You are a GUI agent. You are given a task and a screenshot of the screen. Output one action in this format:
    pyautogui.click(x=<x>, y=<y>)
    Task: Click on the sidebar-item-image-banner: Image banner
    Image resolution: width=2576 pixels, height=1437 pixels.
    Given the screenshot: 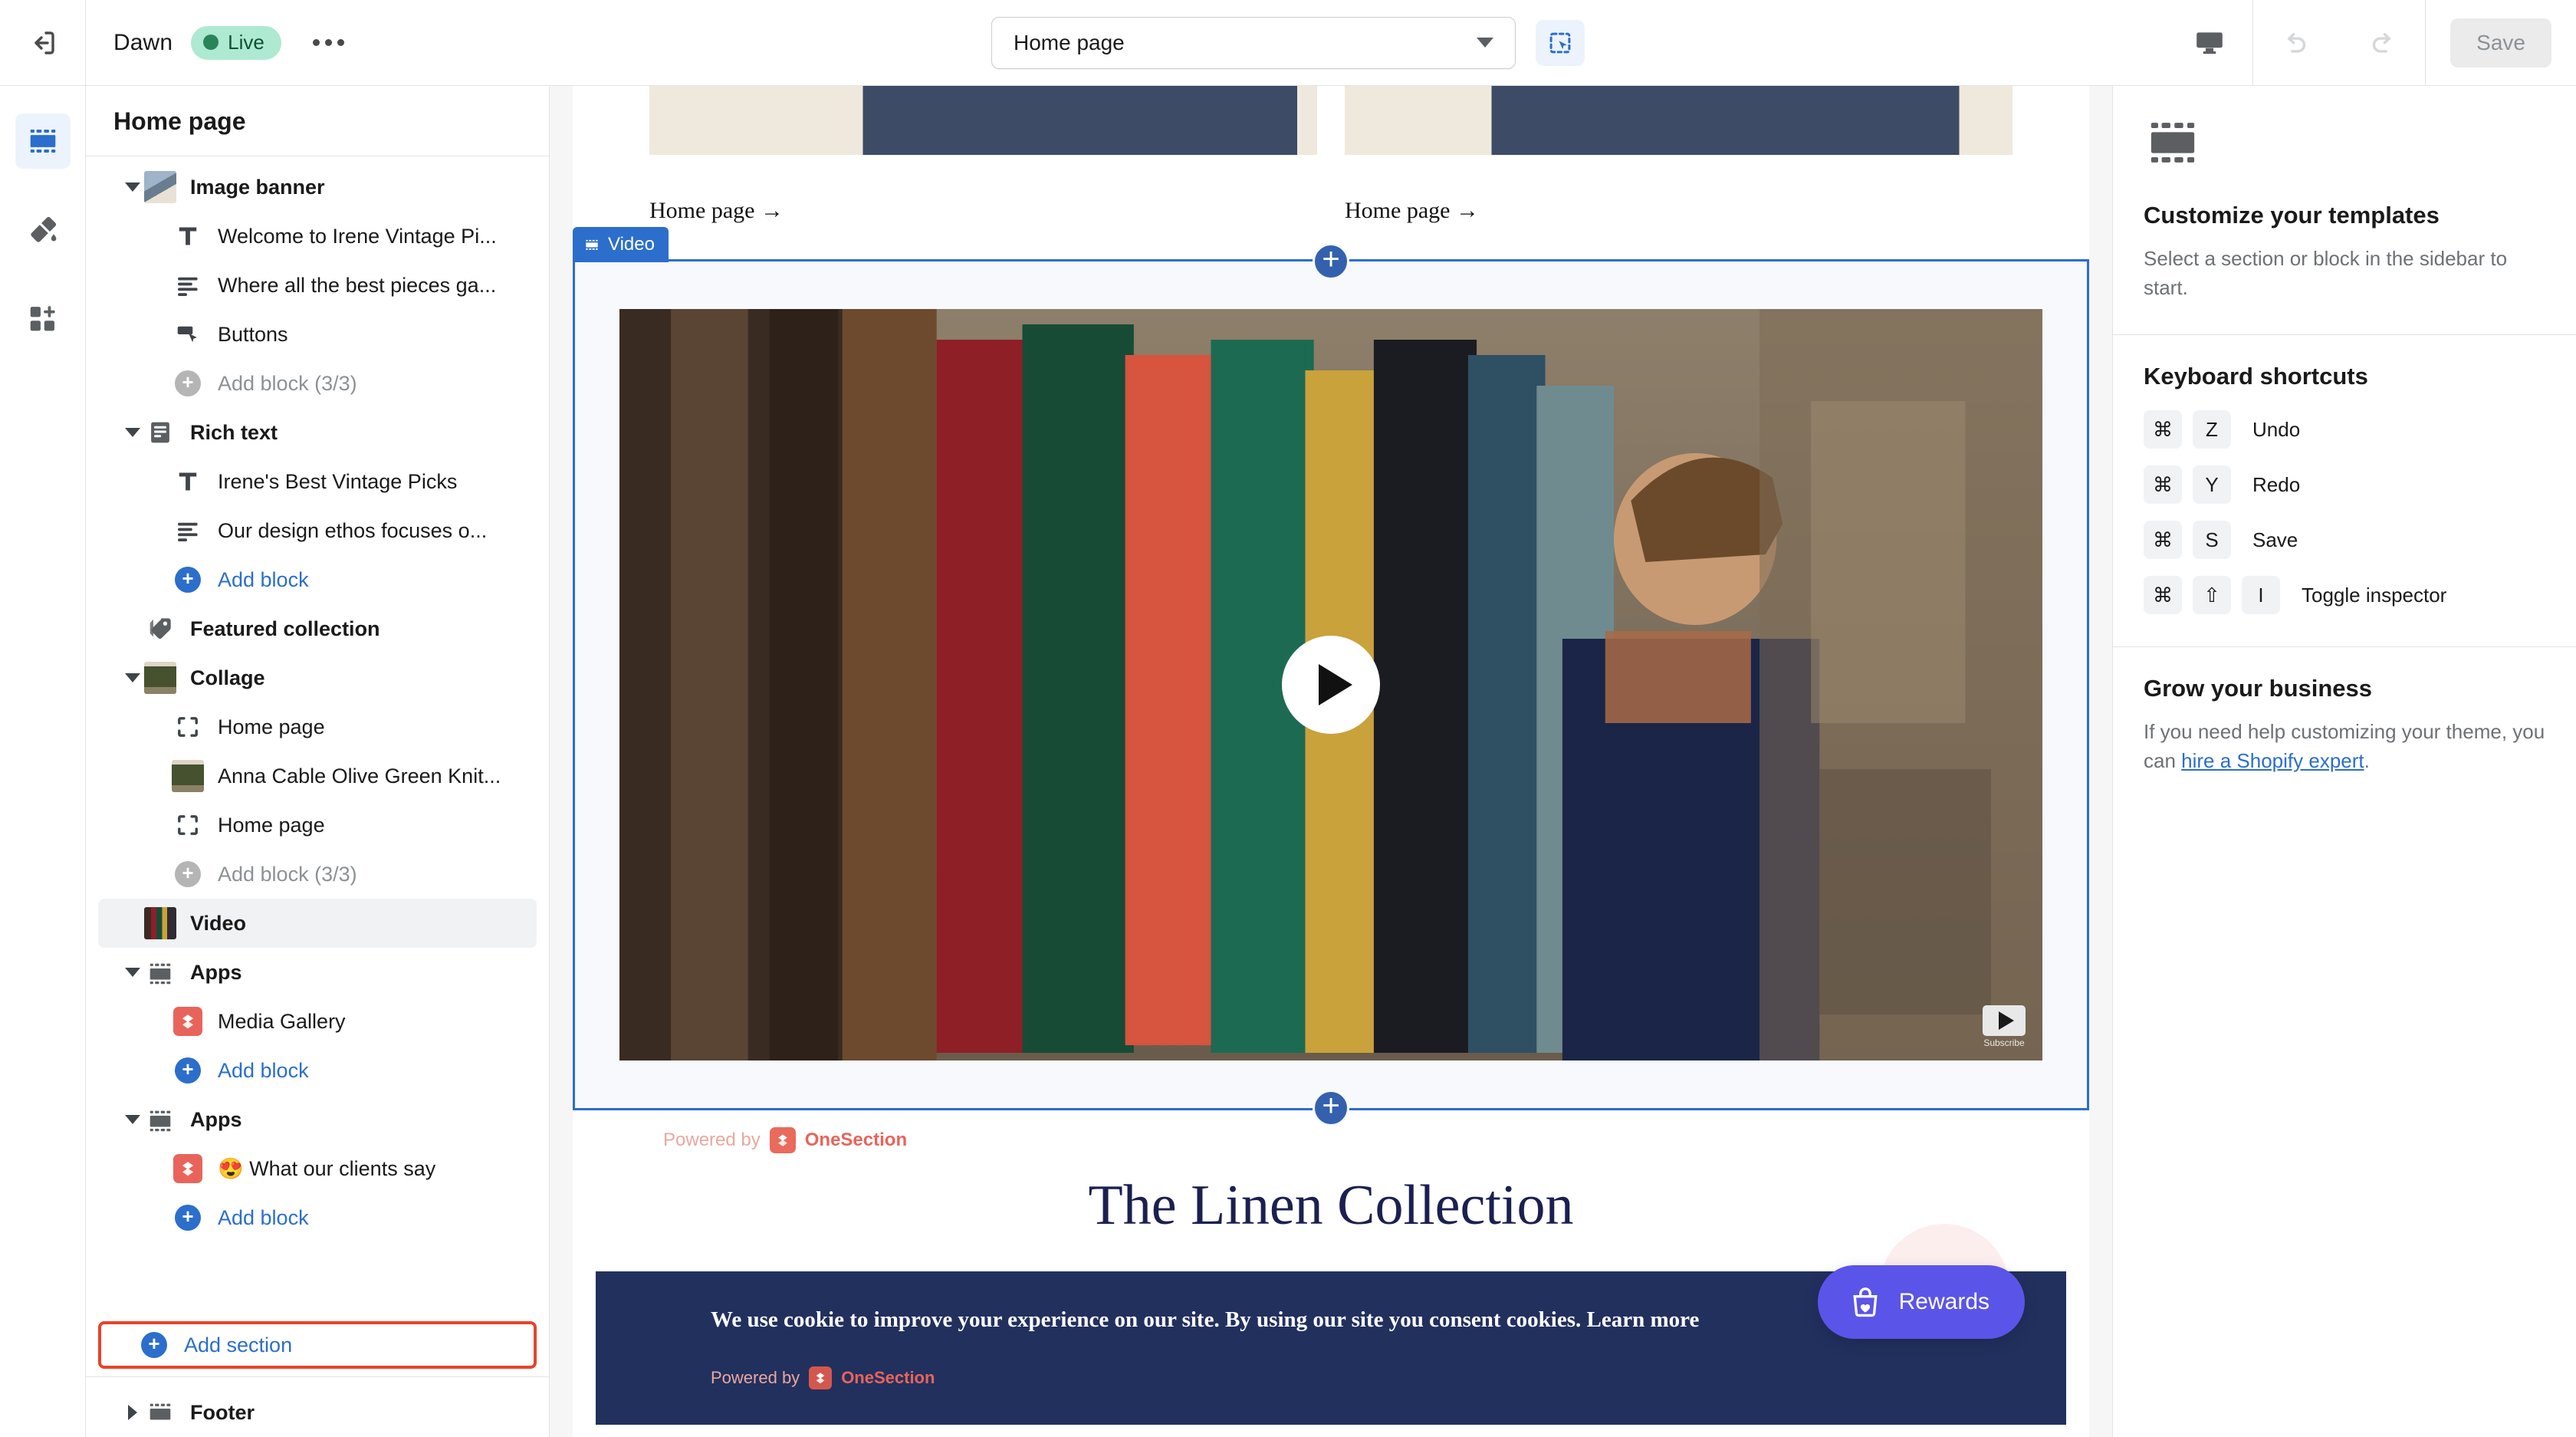 What is the action you would take?
    pyautogui.click(x=317, y=187)
    